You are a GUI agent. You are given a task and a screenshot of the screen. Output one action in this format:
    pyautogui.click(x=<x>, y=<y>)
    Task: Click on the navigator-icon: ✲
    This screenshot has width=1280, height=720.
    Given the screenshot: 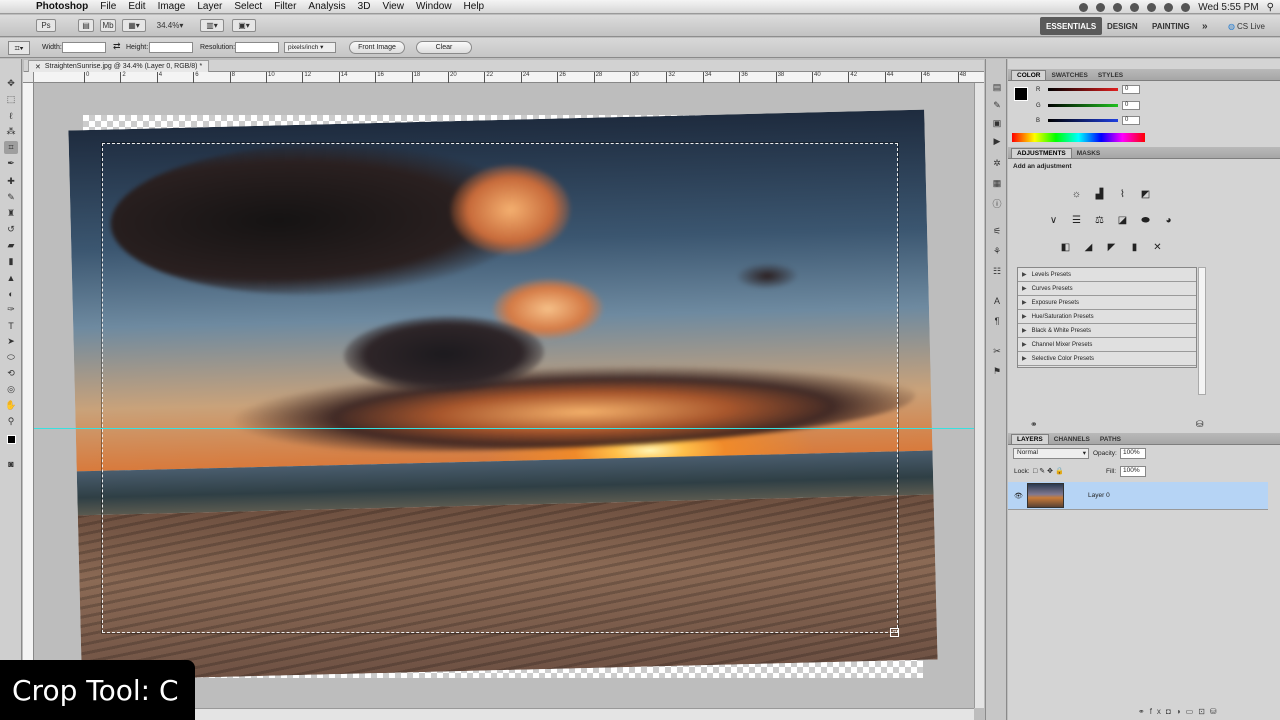 What is the action you would take?
    pyautogui.click(x=997, y=163)
    